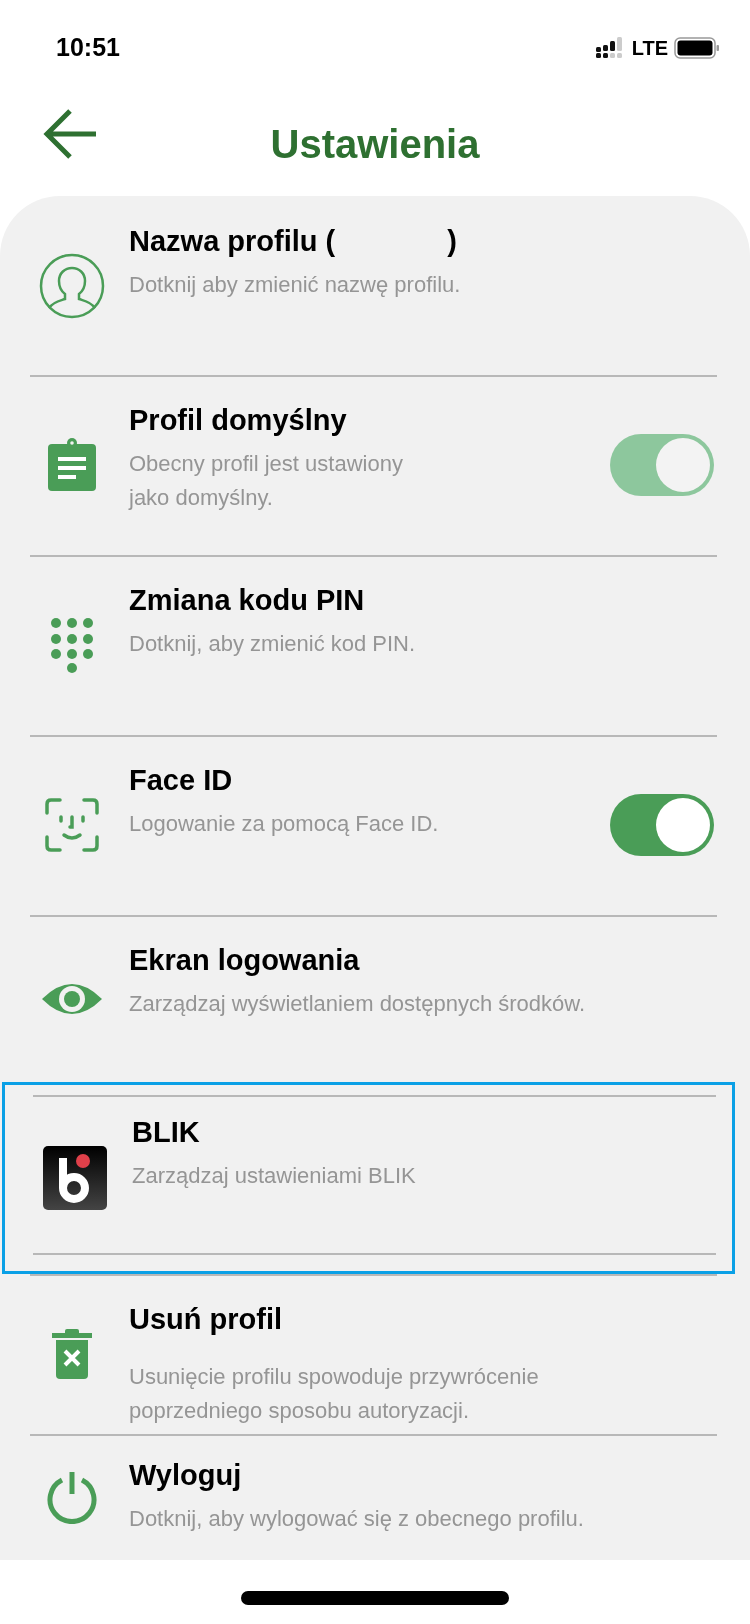 This screenshot has width=750, height=1624. Describe the element at coordinates (334, 1394) in the screenshot. I see `setting-description: Usunięcie profilu spowoduje przywrócenie poprzedniego sposobu autoryzacji.` at that location.